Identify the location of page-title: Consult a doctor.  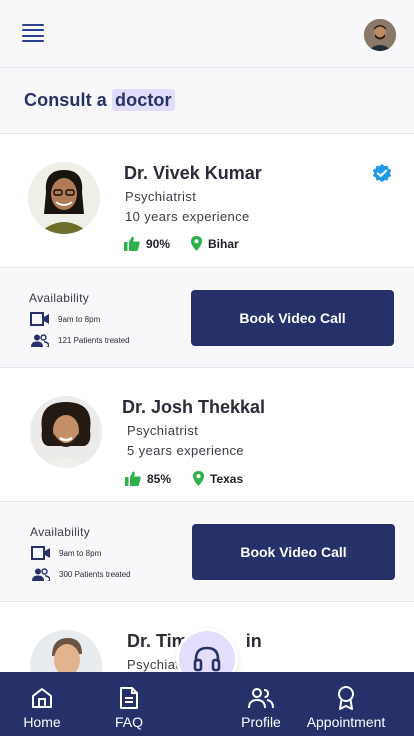
(99, 100).